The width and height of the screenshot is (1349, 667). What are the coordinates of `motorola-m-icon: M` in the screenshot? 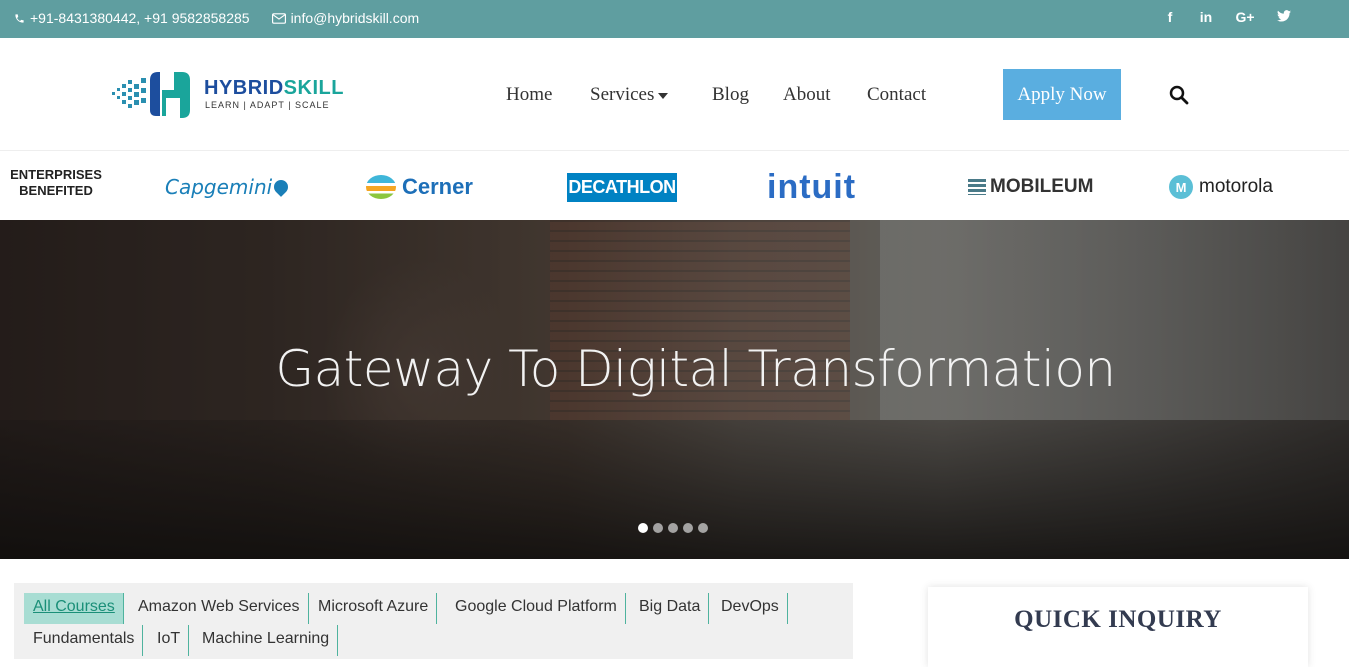 It's located at (1181, 187).